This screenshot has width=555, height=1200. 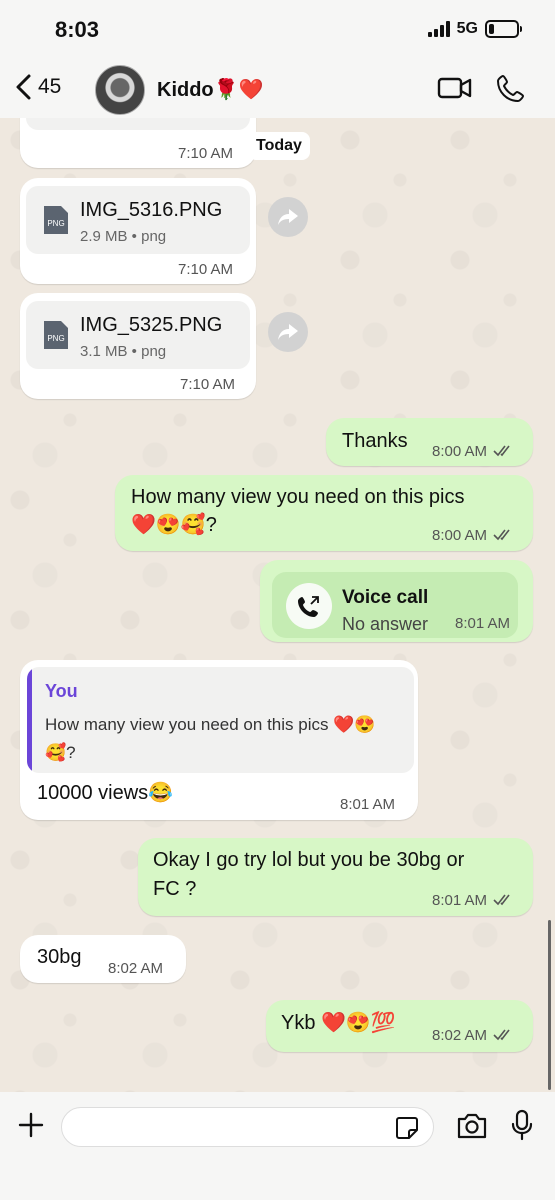 What do you see at coordinates (510, 90) in the screenshot?
I see `phone-icon` at bounding box center [510, 90].